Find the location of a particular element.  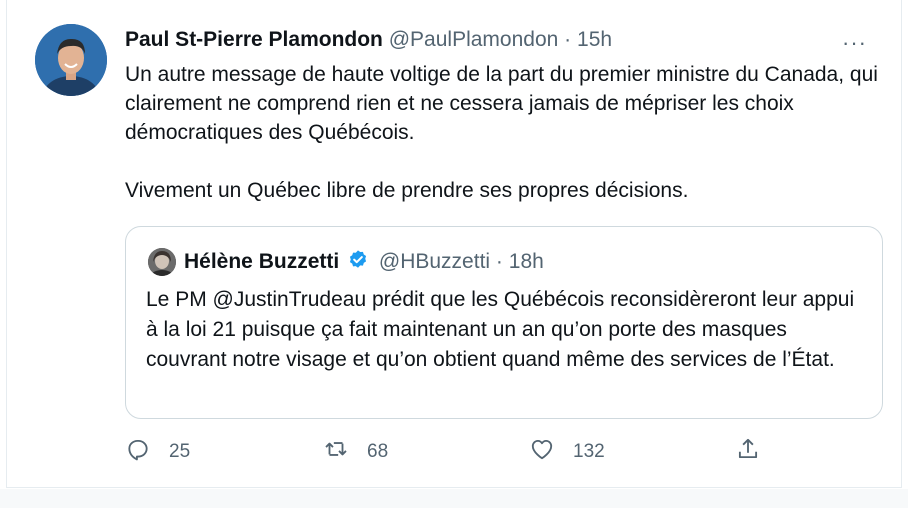

verified-badge-icon is located at coordinates (358, 263).